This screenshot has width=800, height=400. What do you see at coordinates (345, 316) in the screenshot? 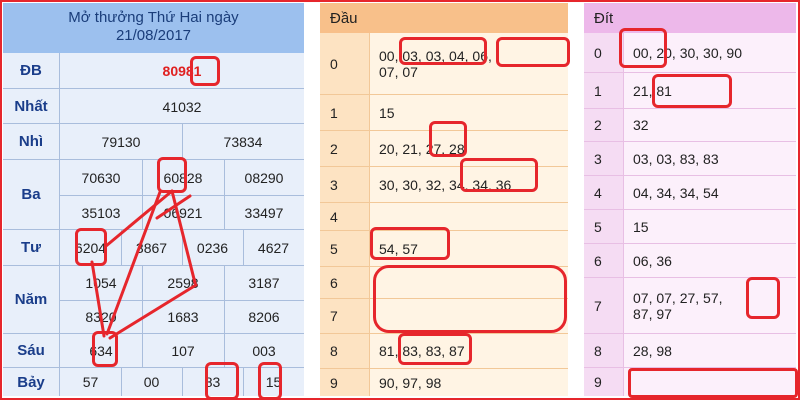
I see `dau-key: 7` at bounding box center [345, 316].